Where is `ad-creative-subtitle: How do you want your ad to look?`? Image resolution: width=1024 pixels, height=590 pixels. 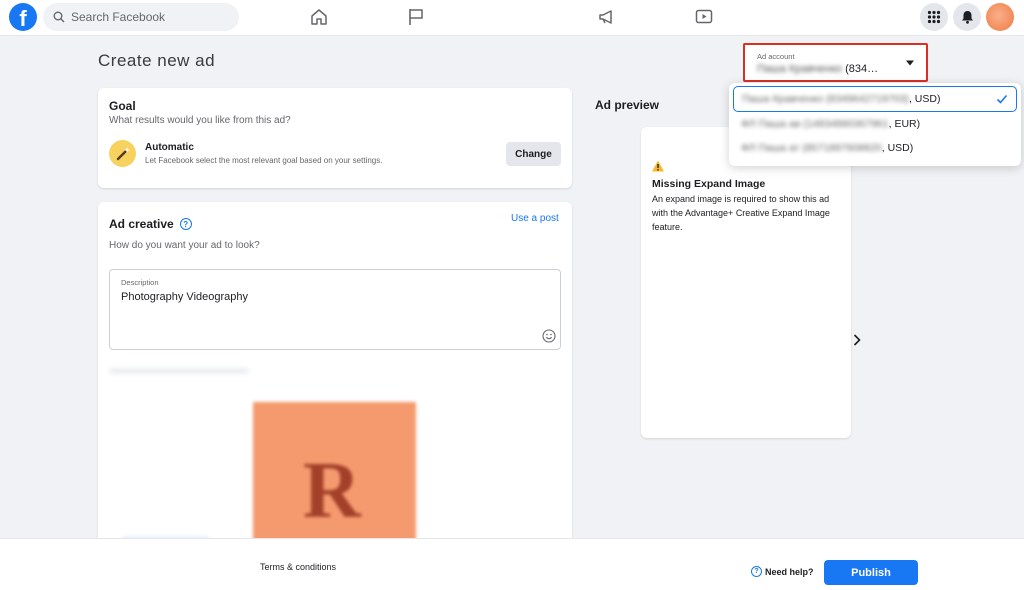
ad-creative-subtitle: How do you want your ad to look? is located at coordinates (184, 245).